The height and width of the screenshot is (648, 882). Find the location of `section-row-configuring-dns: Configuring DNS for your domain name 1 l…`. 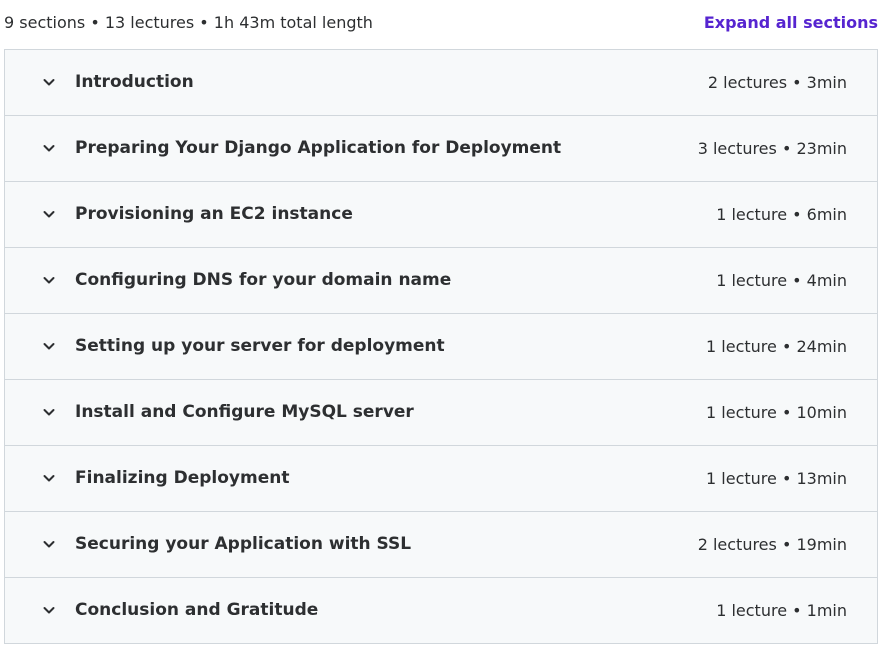

section-row-configuring-dns: Configuring DNS for your domain name 1 l… is located at coordinates (441, 281).